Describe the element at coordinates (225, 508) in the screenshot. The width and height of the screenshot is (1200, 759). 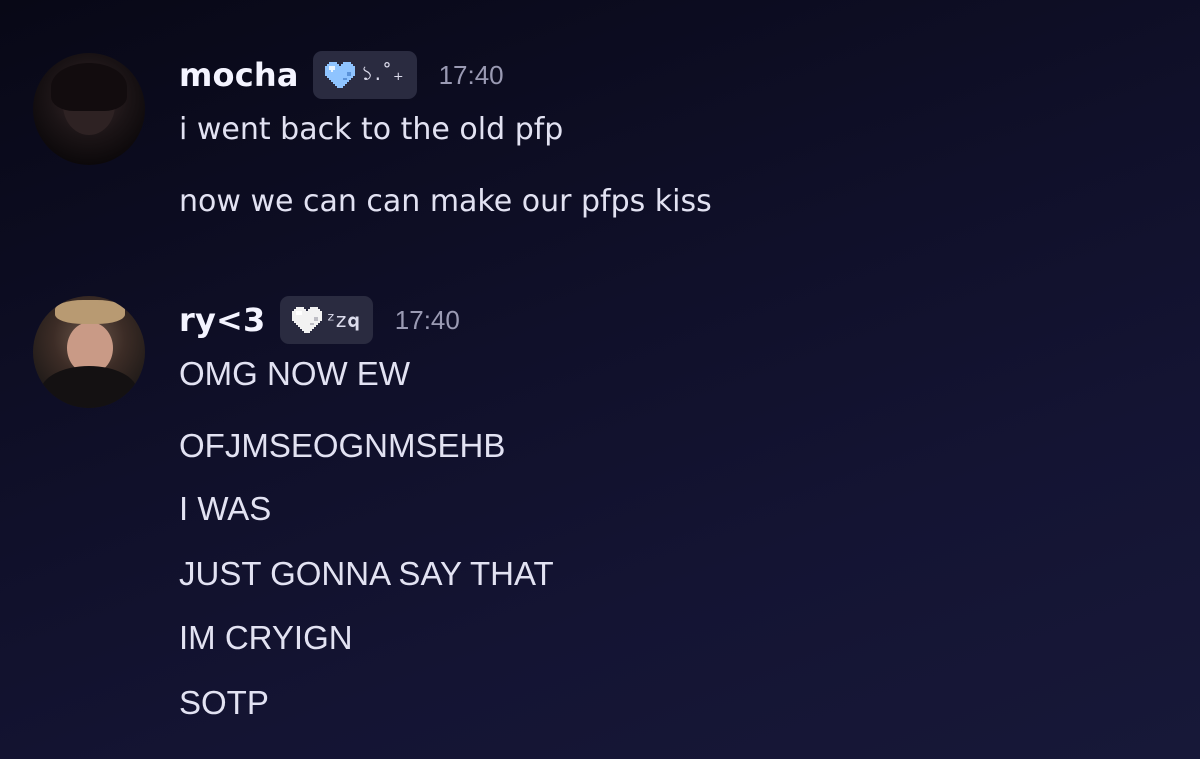
I see `message-line: I WAS` at that location.